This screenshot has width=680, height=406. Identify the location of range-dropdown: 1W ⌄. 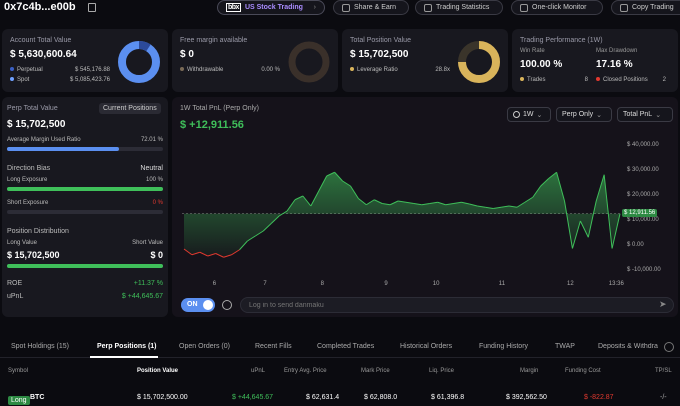
(529, 114).